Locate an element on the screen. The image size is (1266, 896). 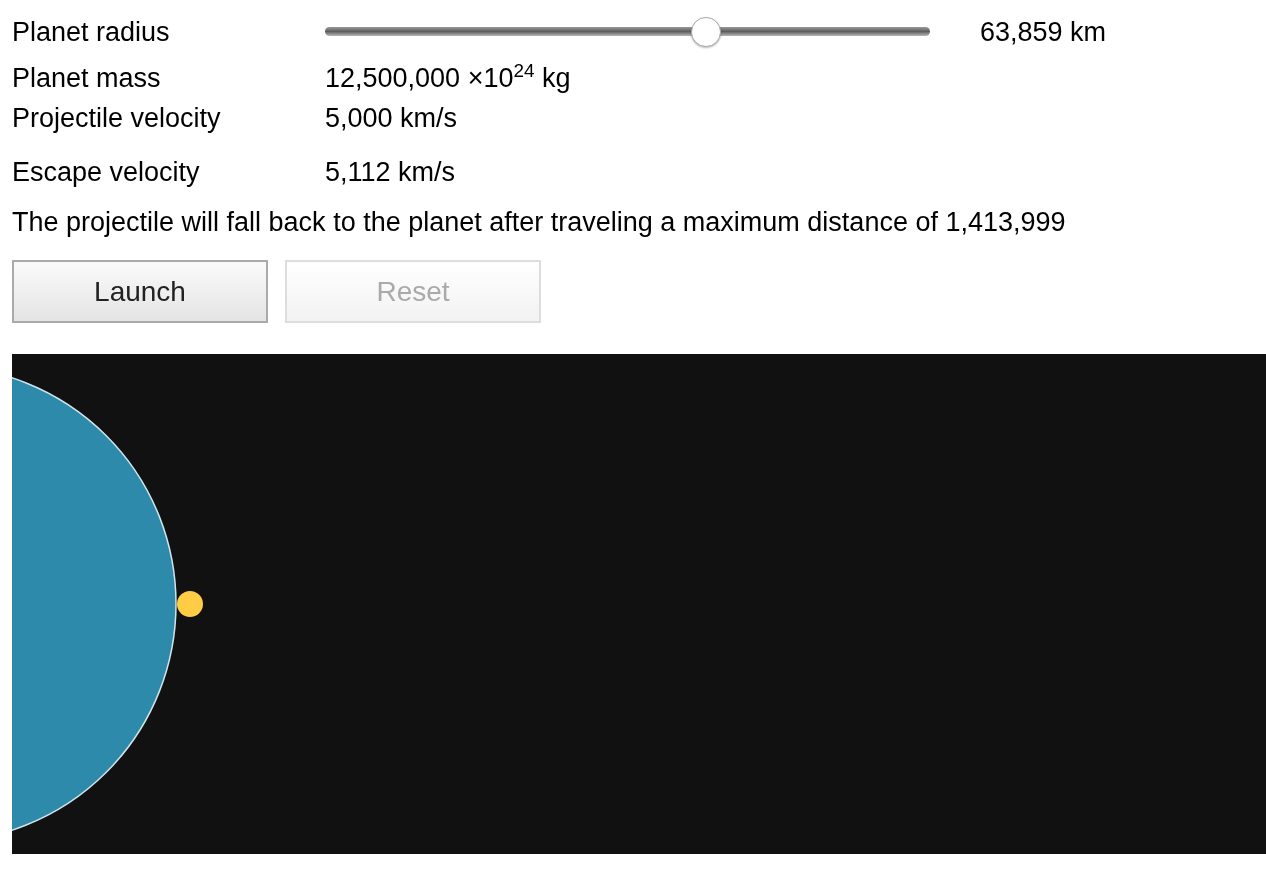
parameter-value: 12,500,000 ×10$^{24}$ kg is located at coordinates (448, 78).